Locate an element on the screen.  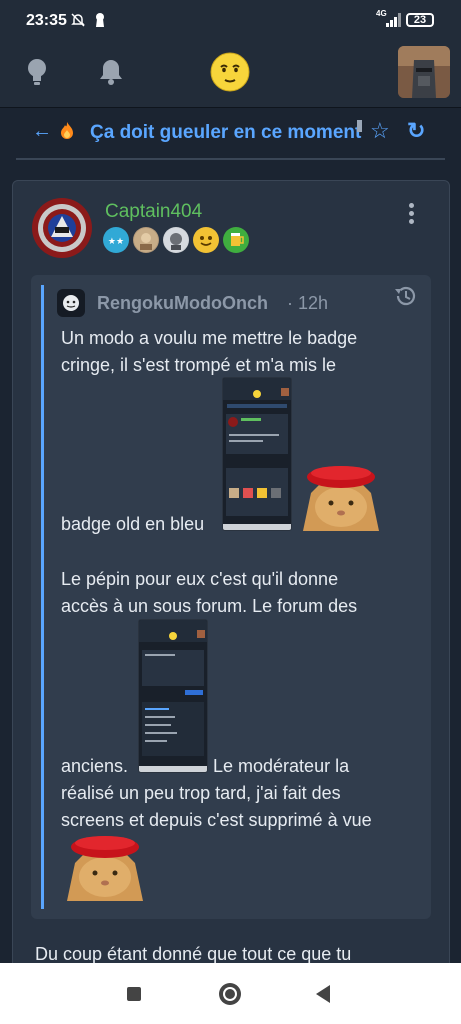
post-author-avatar is located at coordinates (62, 228).